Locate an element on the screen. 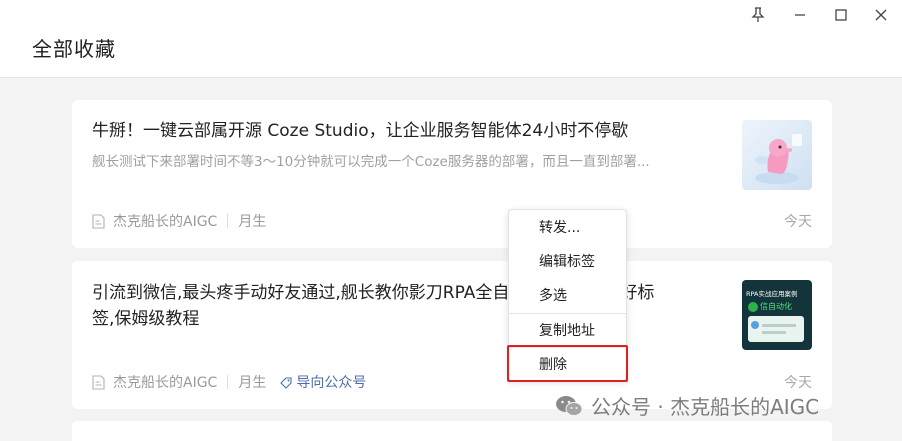 This screenshot has height=441, width=902. pin-button is located at coordinates (758, 15).